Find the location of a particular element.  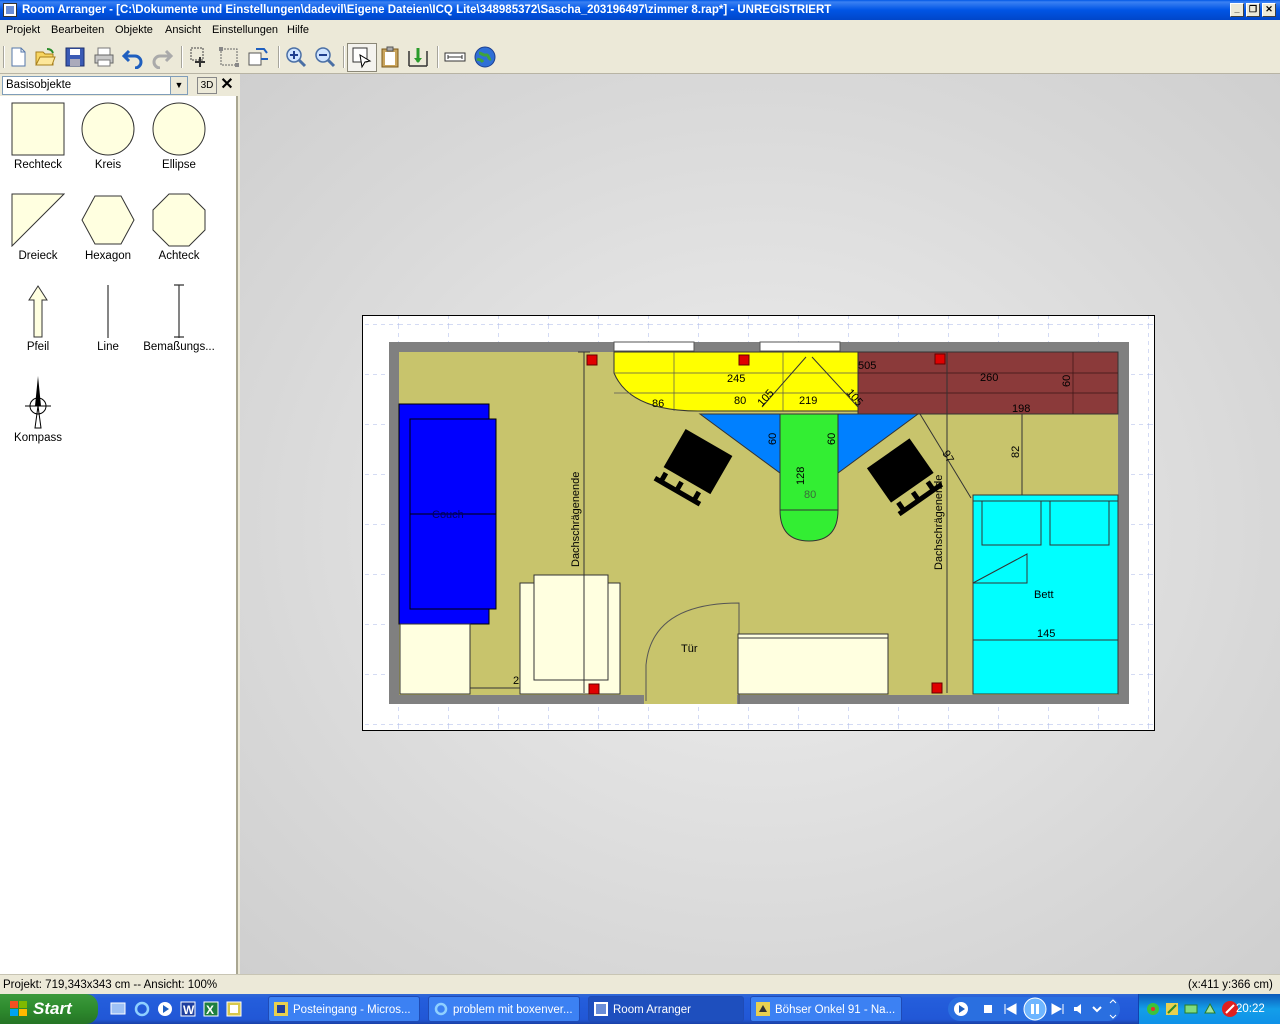

shape-triangle: Dreieck is located at coordinates (38, 229).